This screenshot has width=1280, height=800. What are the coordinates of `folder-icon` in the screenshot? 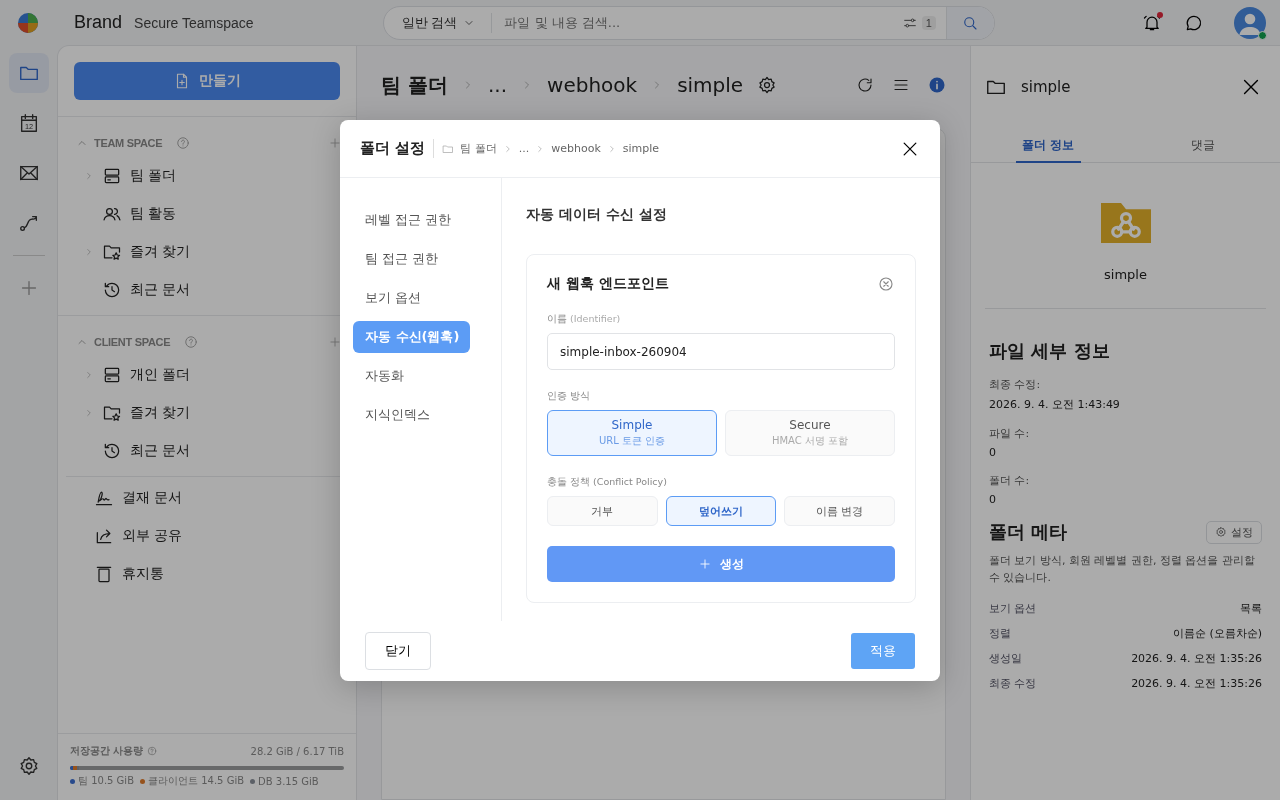 It's located at (448, 148).